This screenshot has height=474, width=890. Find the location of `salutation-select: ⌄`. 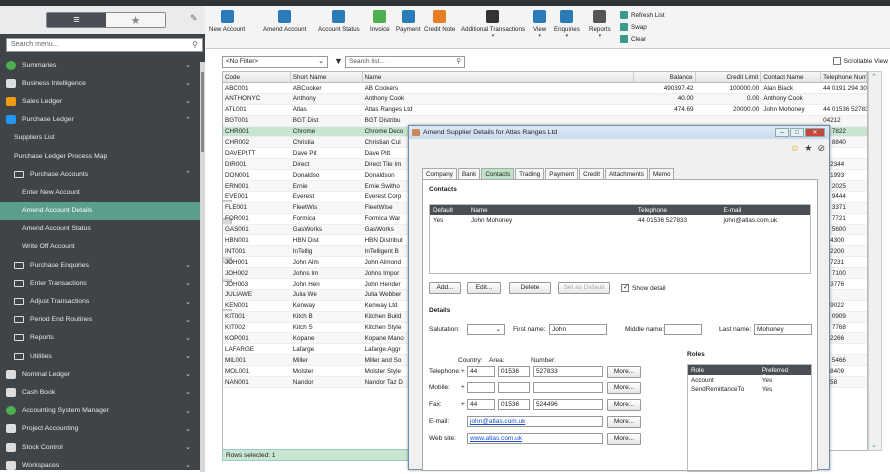

salutation-select: ⌄ is located at coordinates (486, 329).